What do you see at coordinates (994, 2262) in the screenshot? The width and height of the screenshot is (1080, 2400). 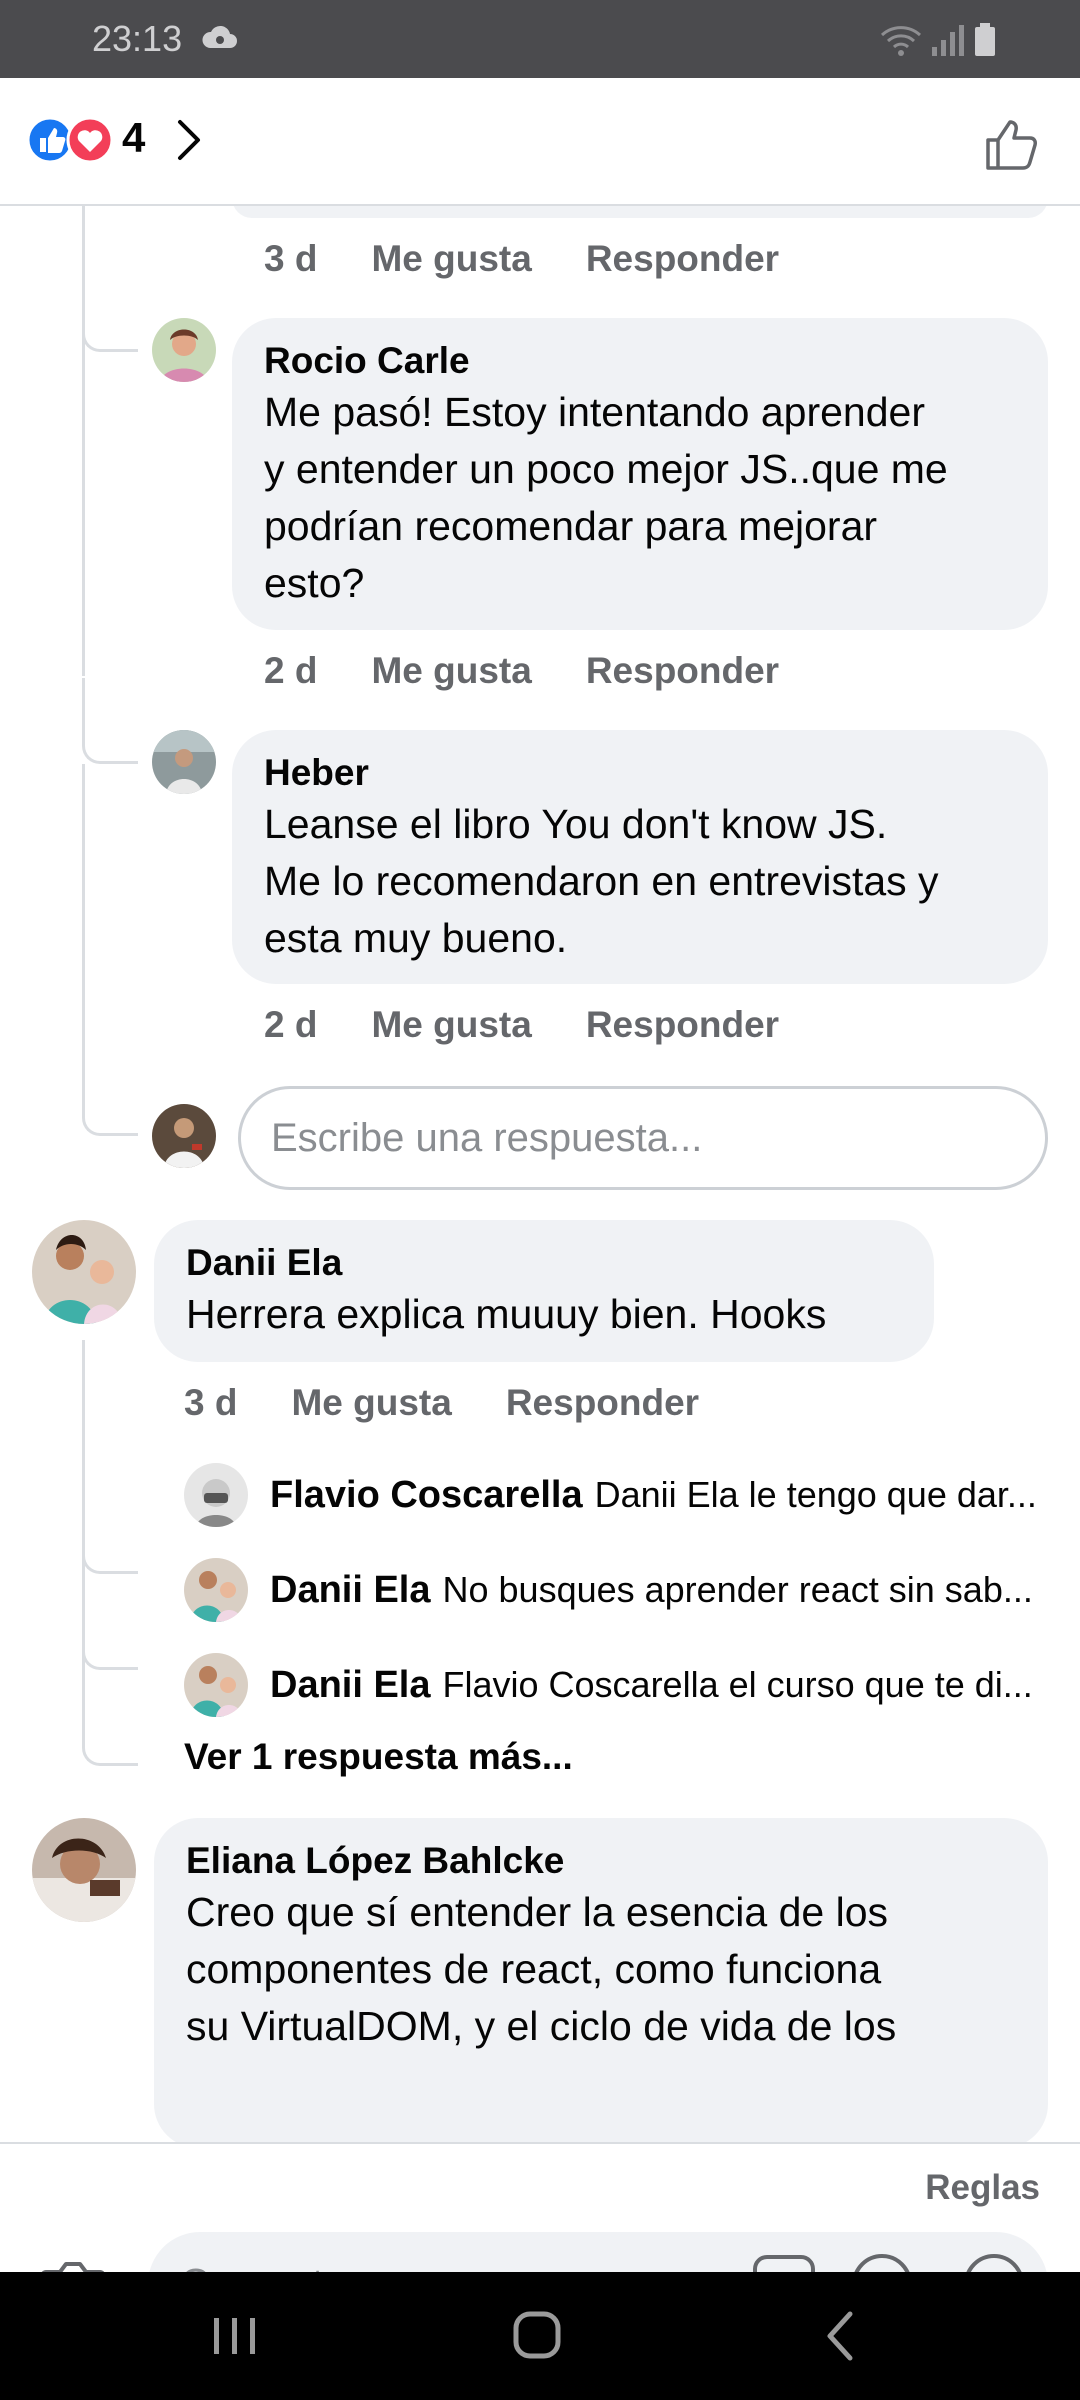 I see `emoji-icon` at bounding box center [994, 2262].